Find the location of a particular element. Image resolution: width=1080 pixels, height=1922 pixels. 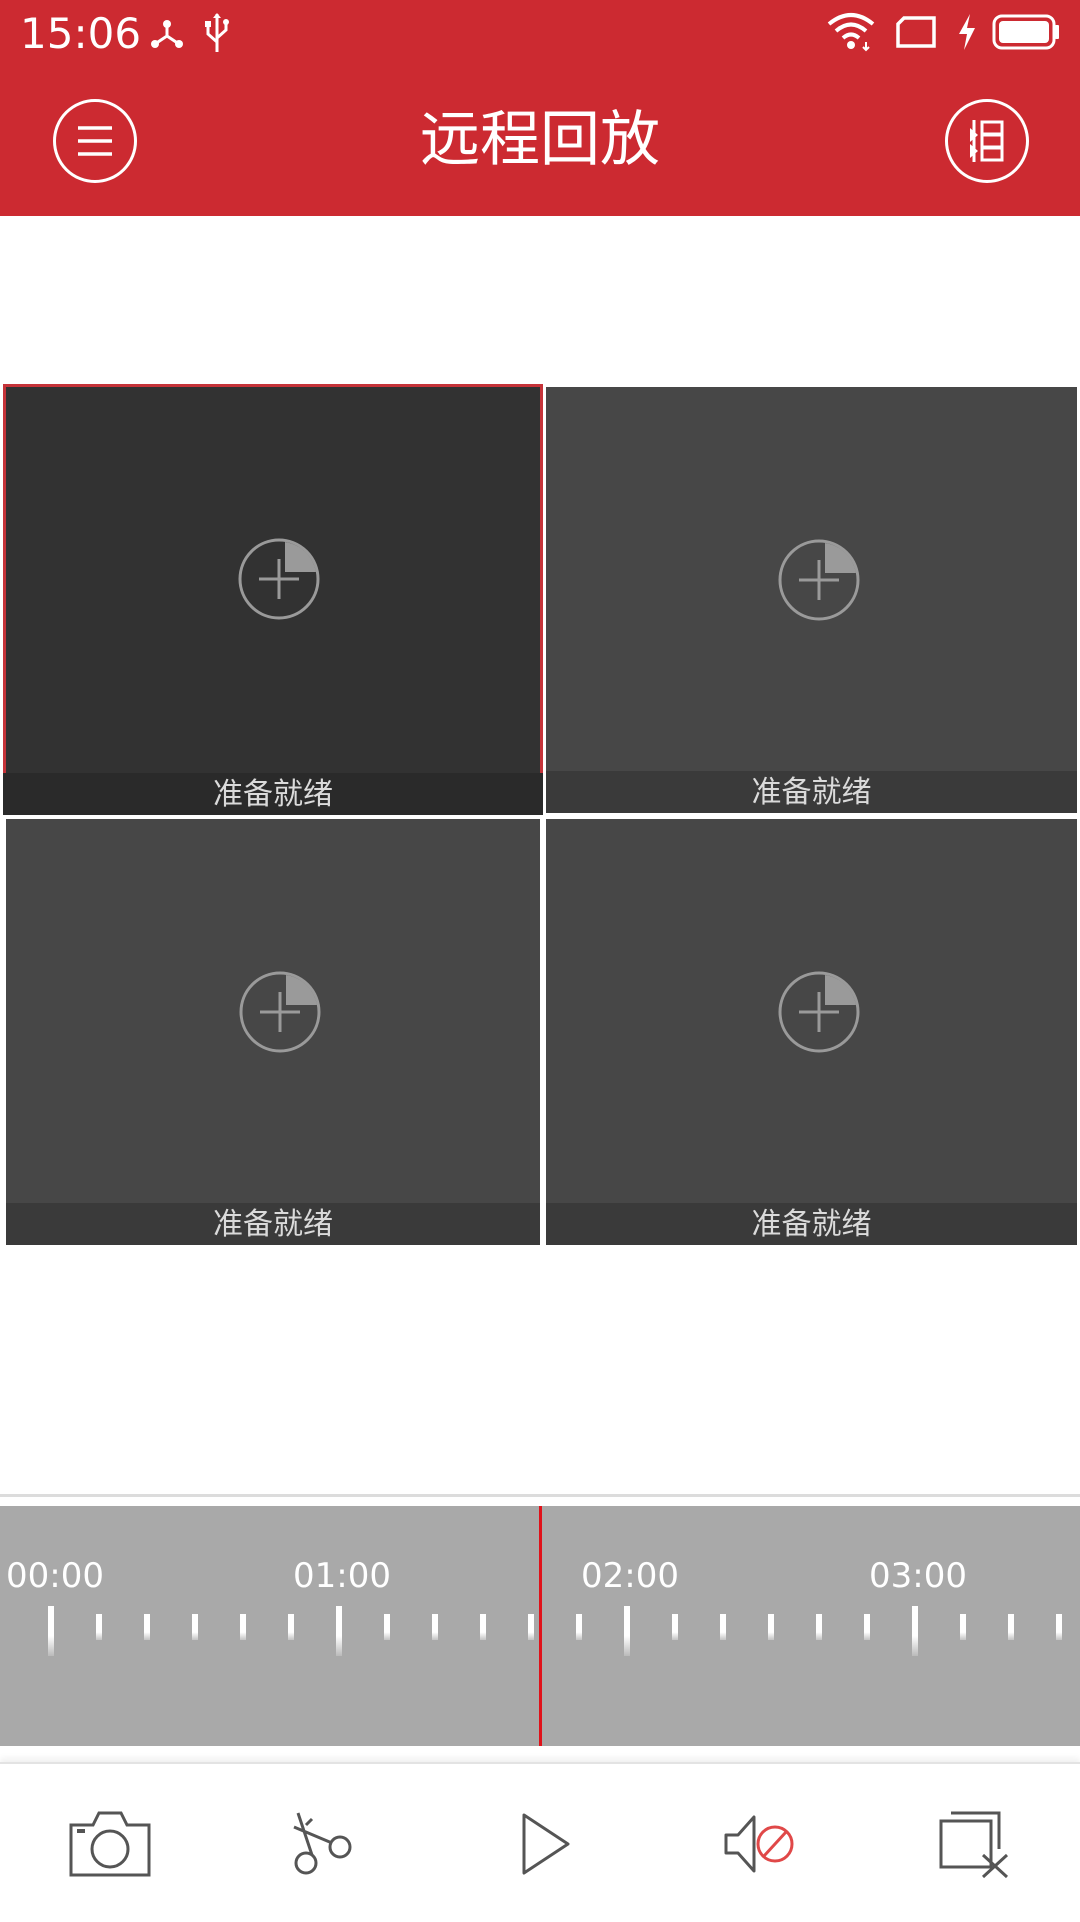

scissors-icon is located at coordinates (322, 1843).